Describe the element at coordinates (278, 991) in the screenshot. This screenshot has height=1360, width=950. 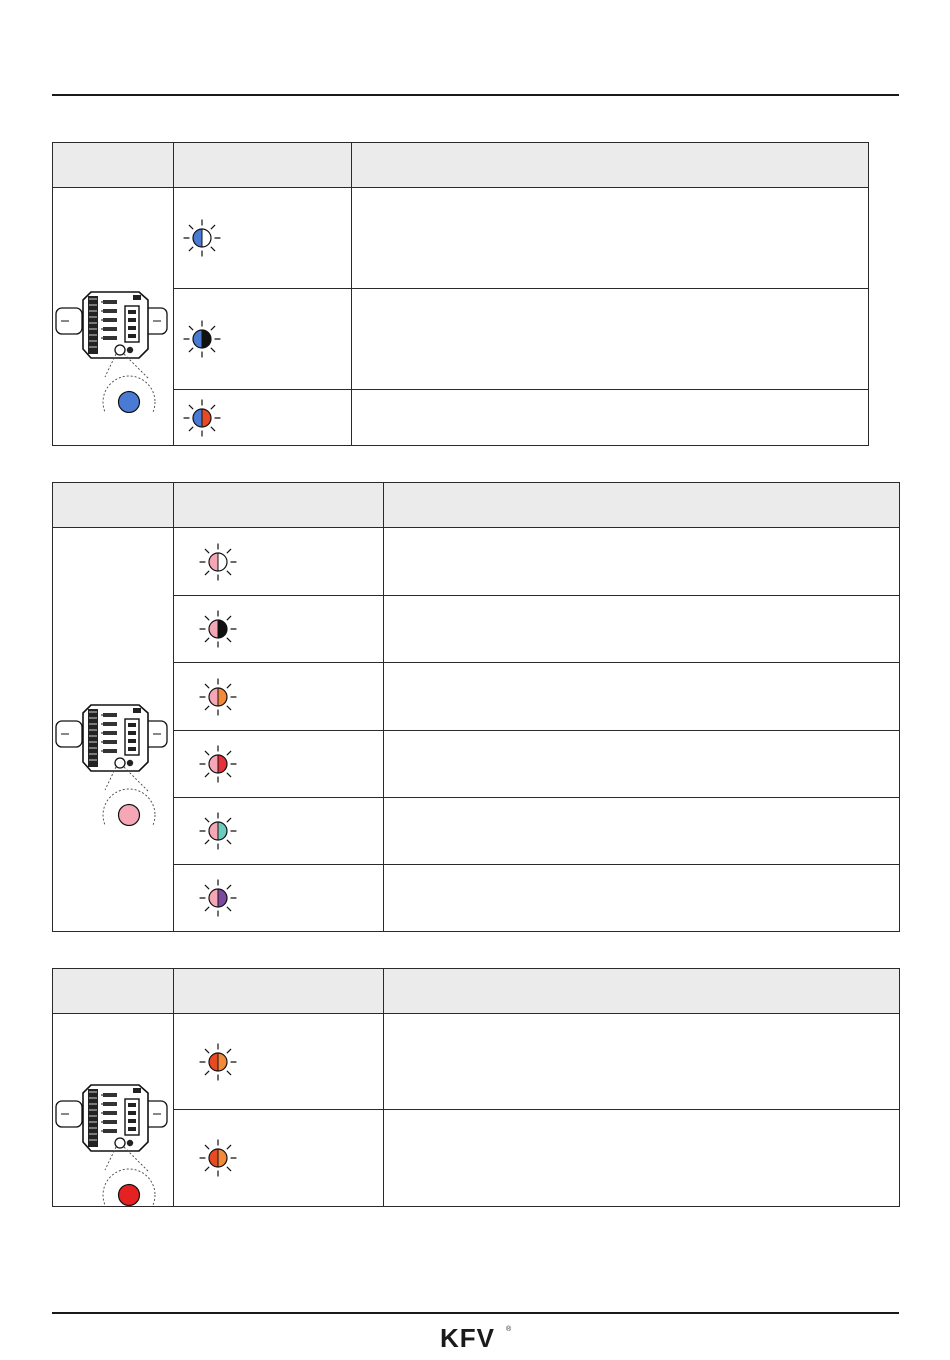
I see `header-cell-led` at that location.